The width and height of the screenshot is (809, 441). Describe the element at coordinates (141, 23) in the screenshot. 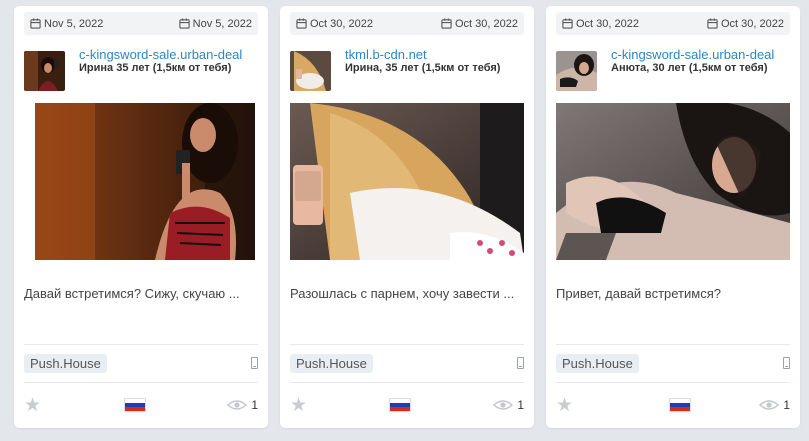

I see `date-range: Nov 5, 2022 Nov 5, 2022` at that location.